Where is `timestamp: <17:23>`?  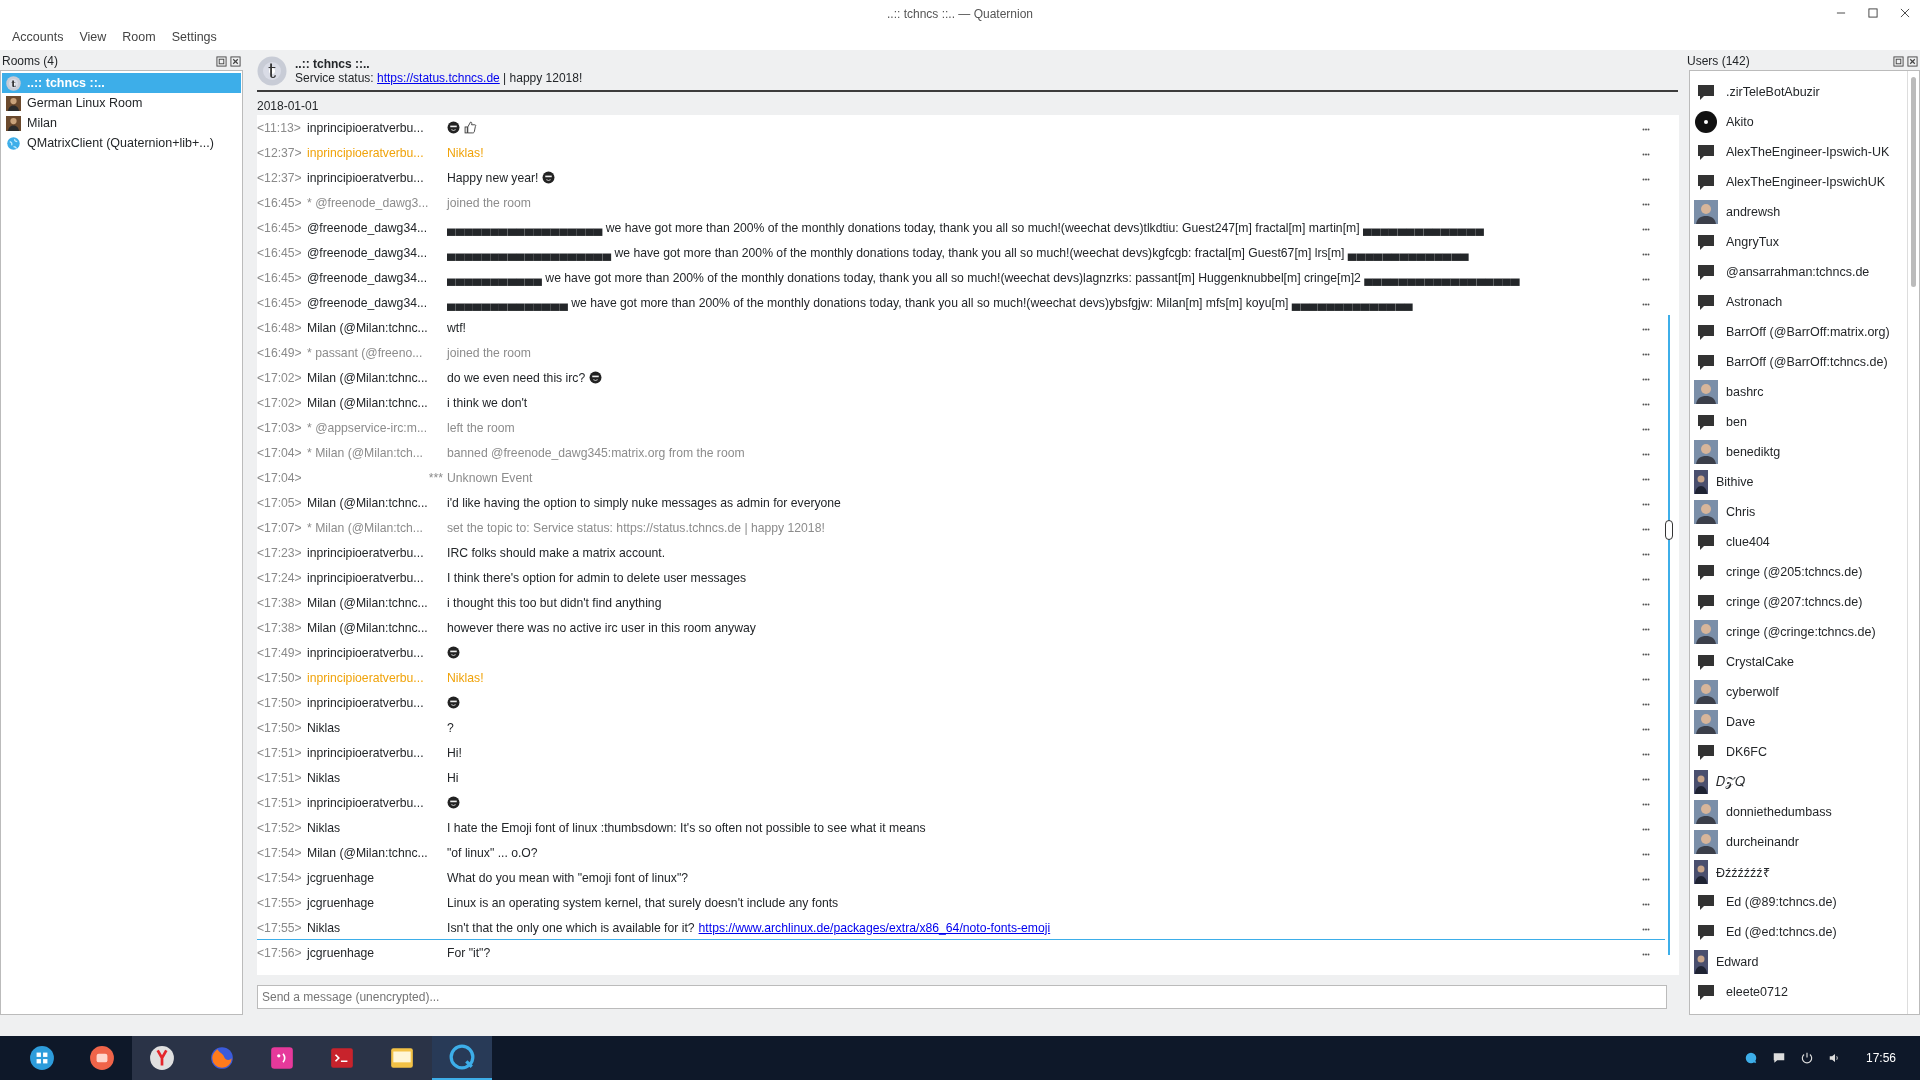
timestamp: <17:23> is located at coordinates (280, 552).